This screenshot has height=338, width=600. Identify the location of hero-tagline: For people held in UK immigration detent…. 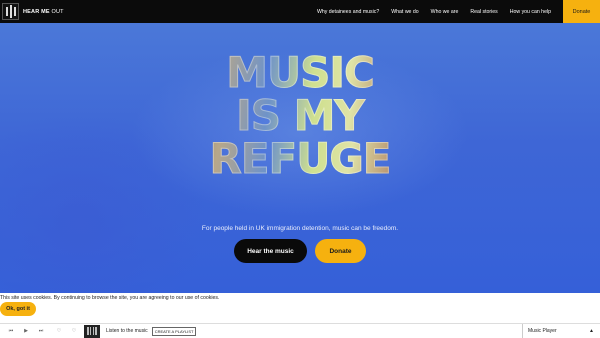
(300, 228).